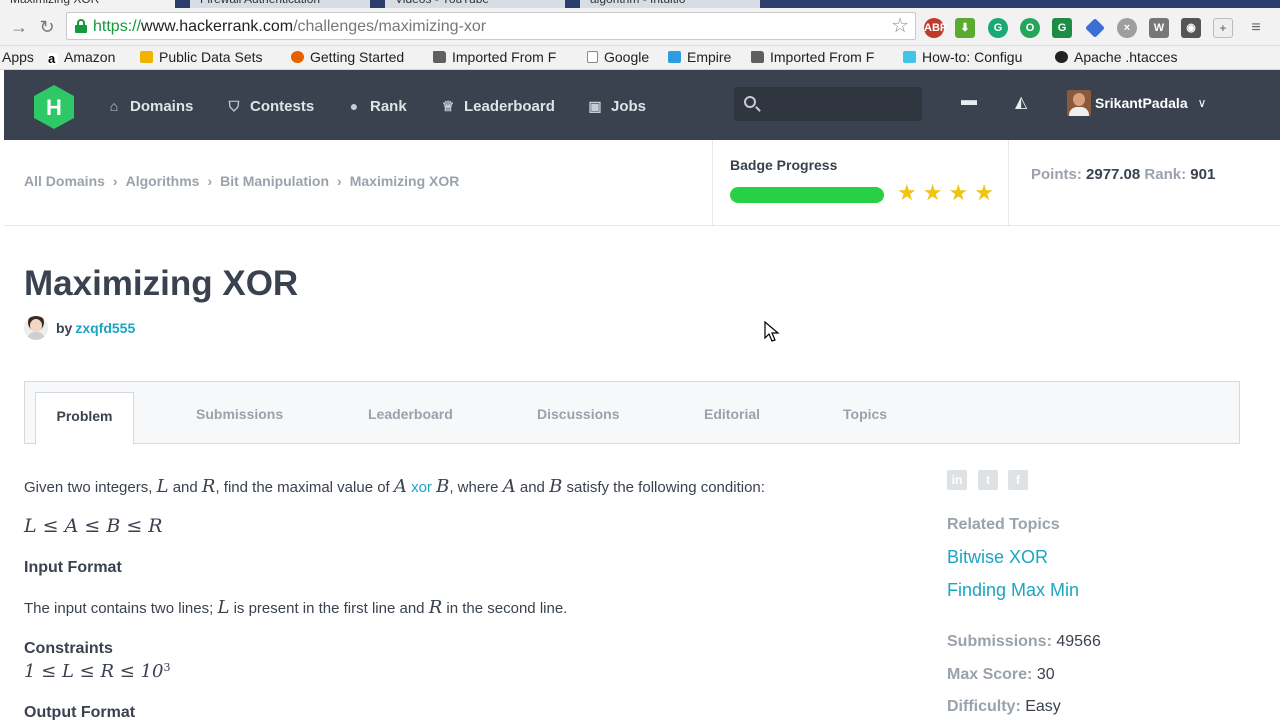 The width and height of the screenshot is (1280, 720). What do you see at coordinates (19, 27) in the screenshot?
I see `forward-icon: →` at bounding box center [19, 27].